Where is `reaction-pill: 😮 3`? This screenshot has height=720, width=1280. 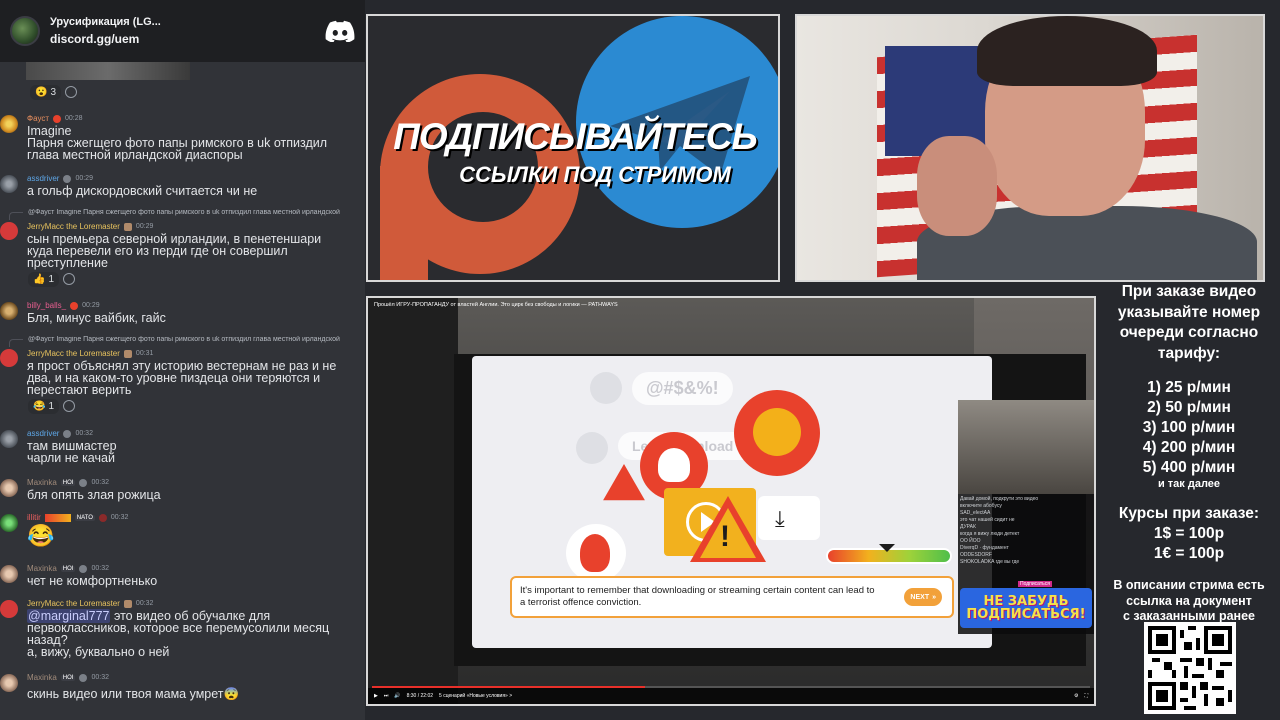
reaction-pill: 😮 3 is located at coordinates (46, 92).